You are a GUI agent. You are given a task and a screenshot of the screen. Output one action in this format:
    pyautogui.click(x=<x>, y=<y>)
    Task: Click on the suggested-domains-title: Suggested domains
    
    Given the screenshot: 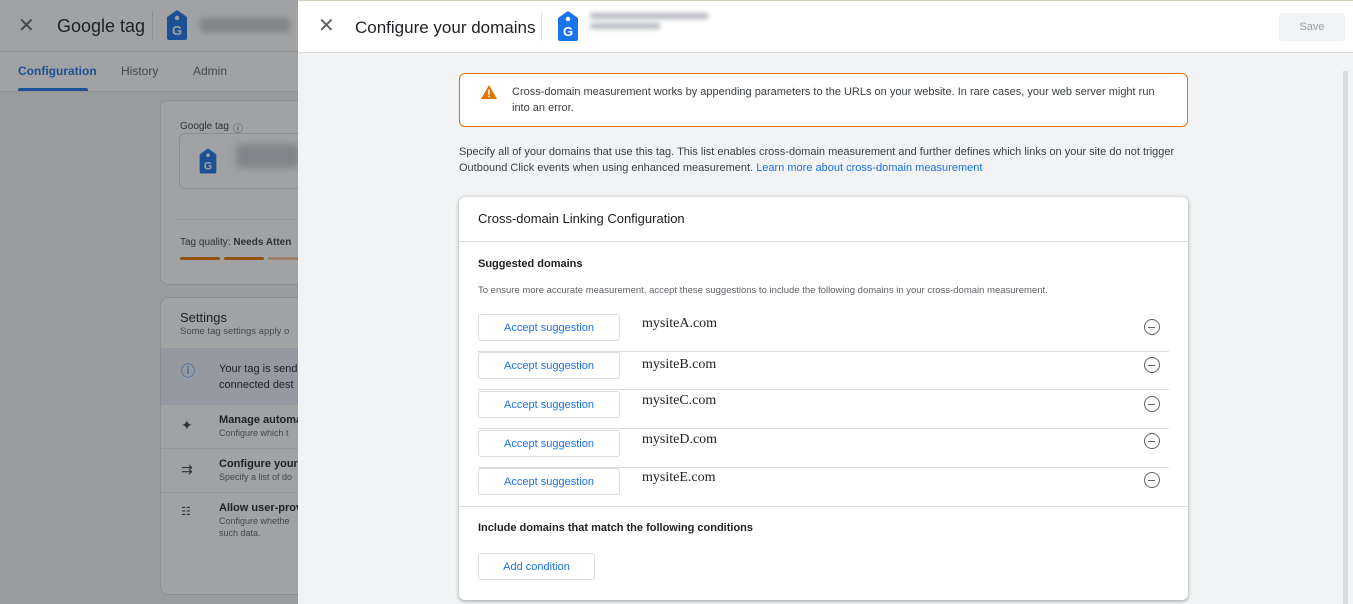 What is the action you would take?
    pyautogui.click(x=530, y=264)
    